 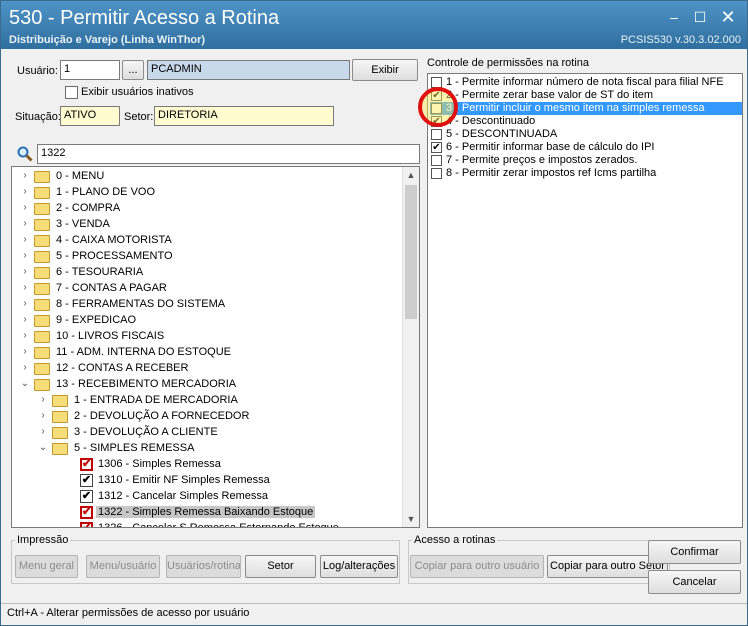 What do you see at coordinates (208, 289) in the screenshot?
I see `tree-item: › 7 - CONTAS A PAGAR` at bounding box center [208, 289].